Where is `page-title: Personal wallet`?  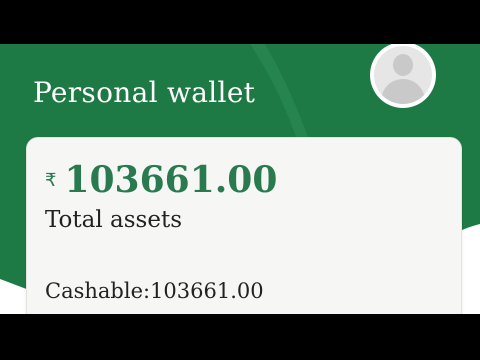 page-title: Personal wallet is located at coordinates (144, 92).